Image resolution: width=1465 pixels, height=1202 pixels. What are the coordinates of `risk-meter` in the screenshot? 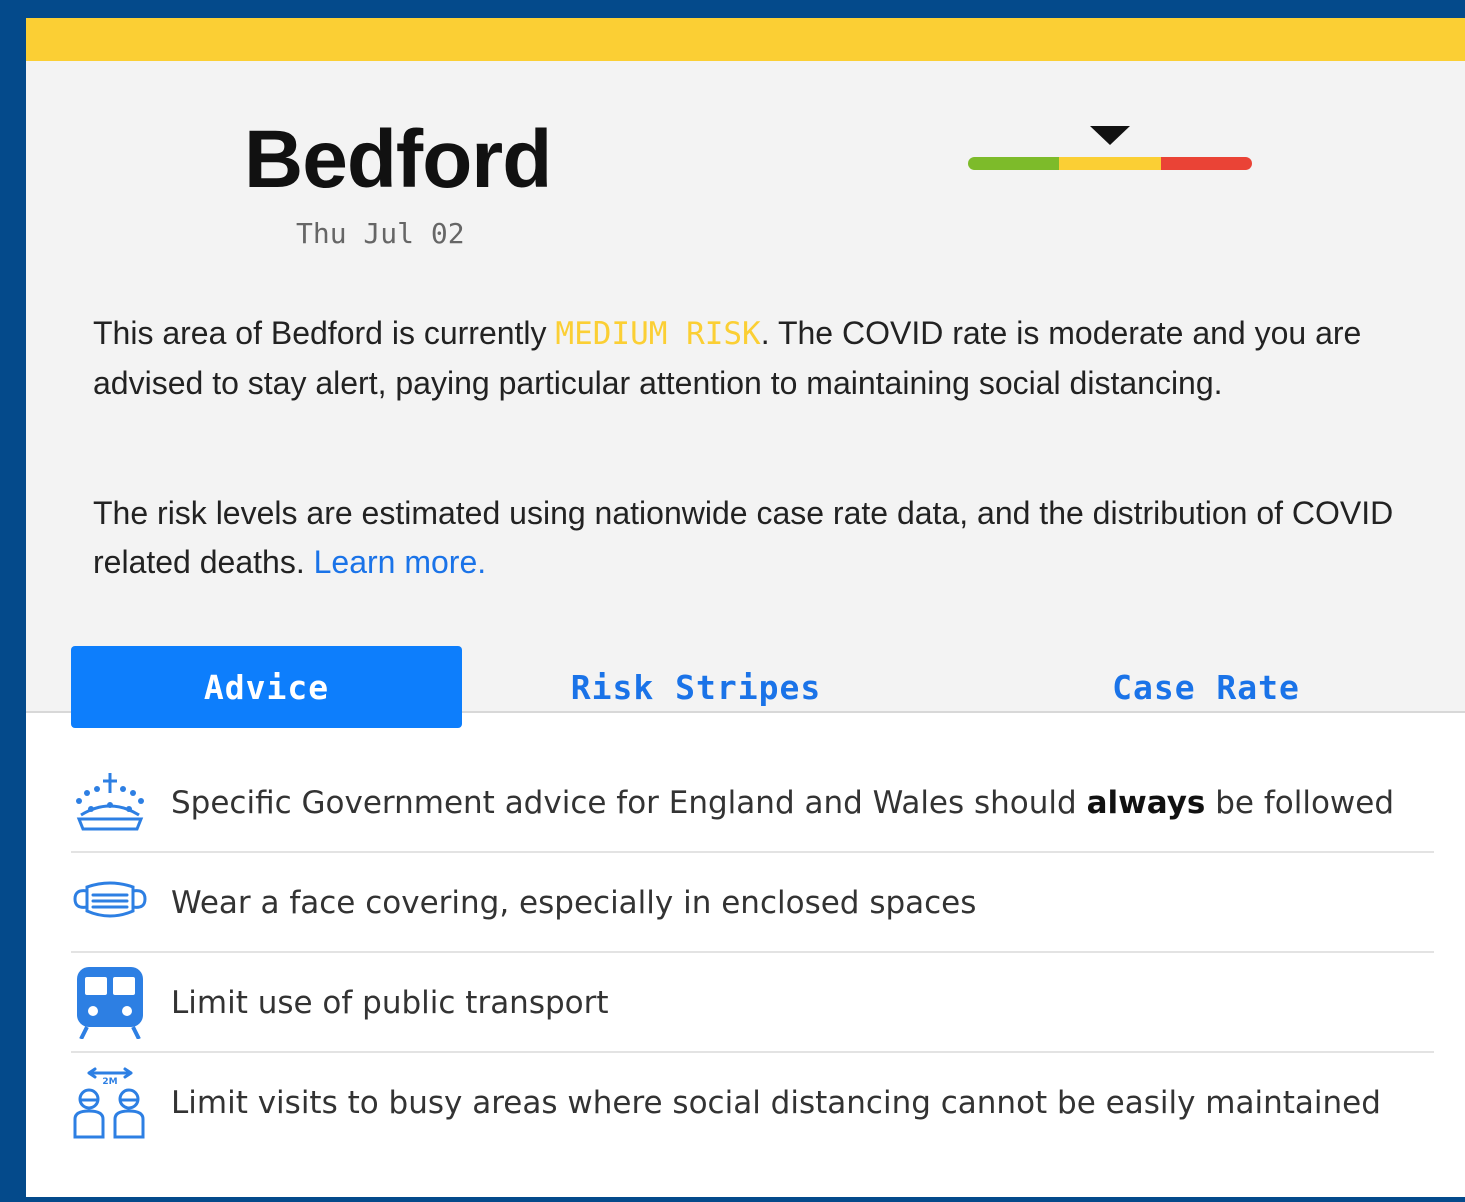 It's located at (1110, 150).